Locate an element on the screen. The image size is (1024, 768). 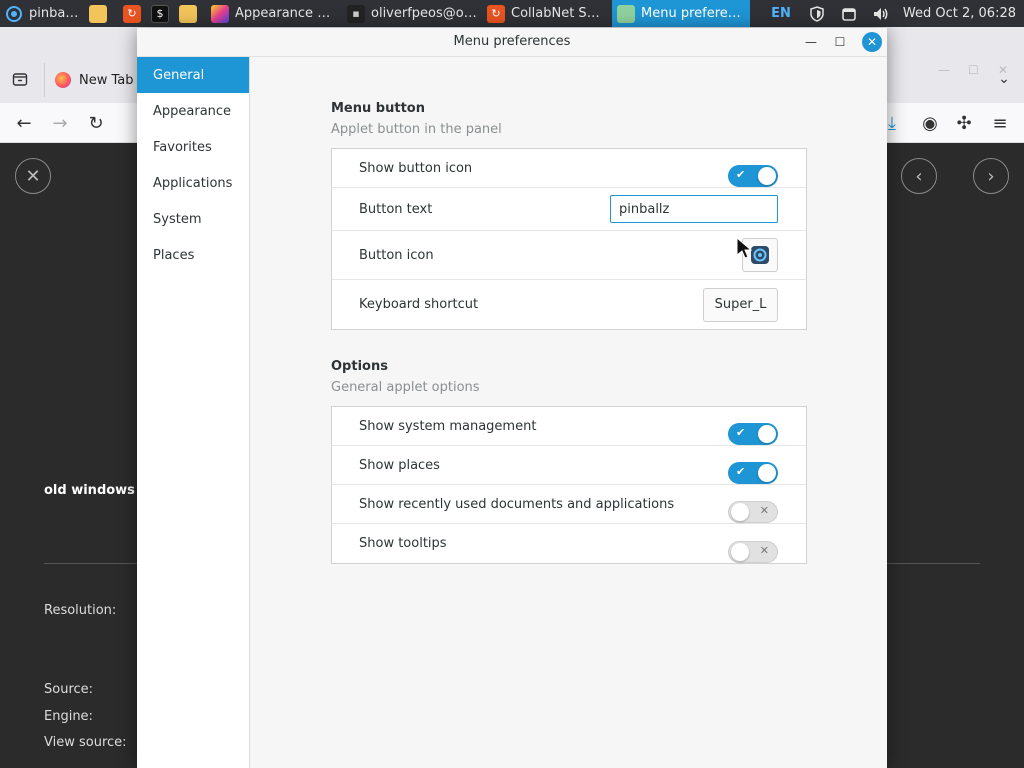
tab-list-icon is located at coordinates (20, 79).